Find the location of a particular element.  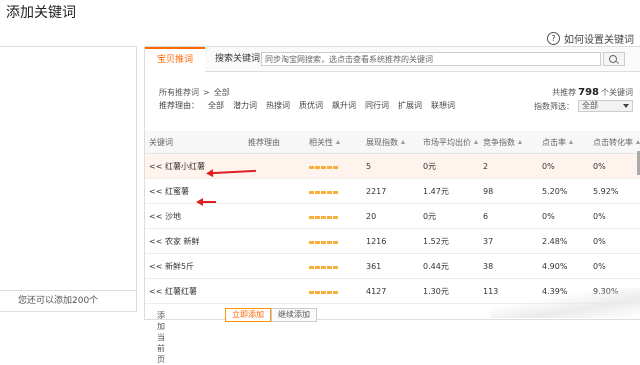

filter-quality: 质优词 is located at coordinates (311, 105).